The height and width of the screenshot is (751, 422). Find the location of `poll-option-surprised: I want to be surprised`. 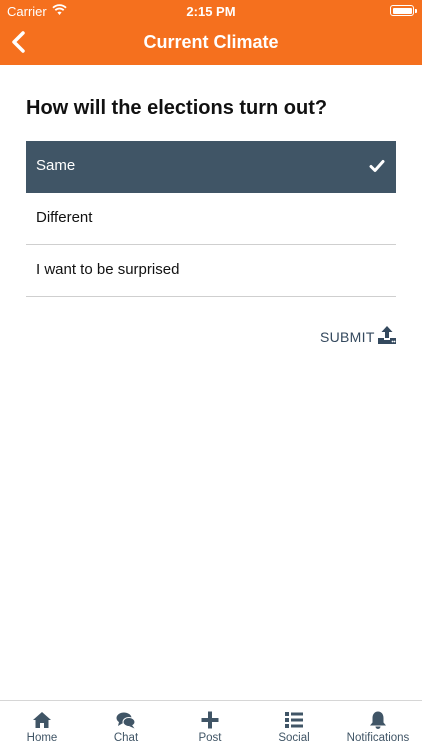

poll-option-surprised: I want to be surprised is located at coordinates (211, 271).